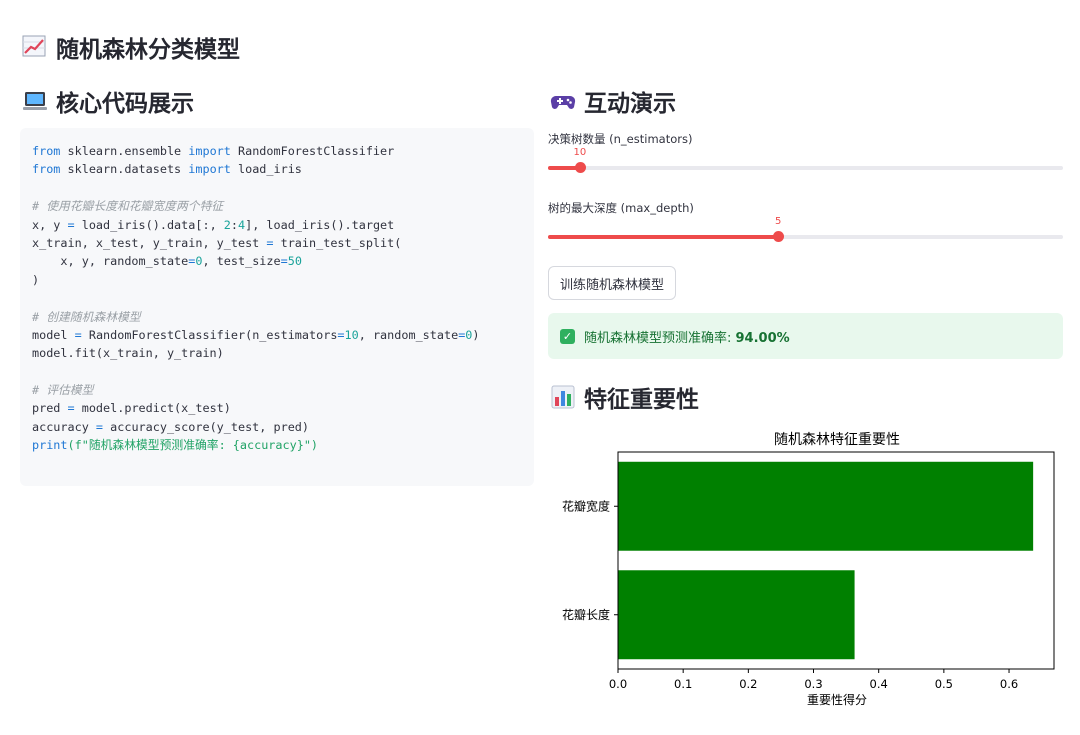 The width and height of the screenshot is (1080, 735). I want to click on code-line: from sklearn.datasets import load_iris, so click(277, 169).